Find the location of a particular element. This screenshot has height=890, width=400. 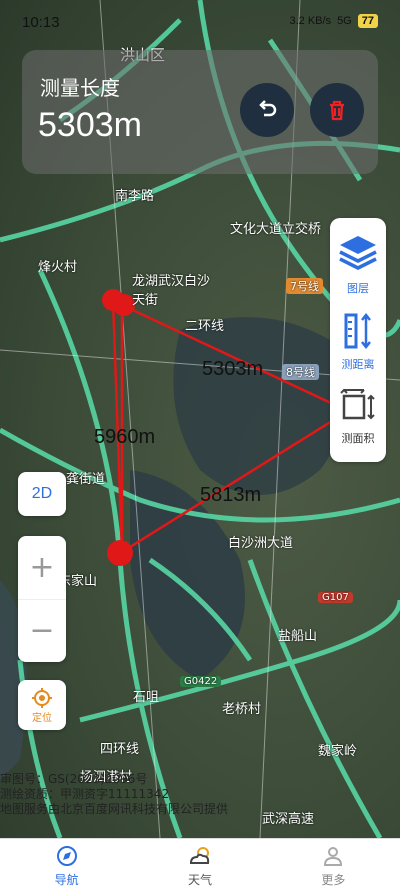

speed-indicator: 3.2 KB/s is located at coordinates (310, 21).